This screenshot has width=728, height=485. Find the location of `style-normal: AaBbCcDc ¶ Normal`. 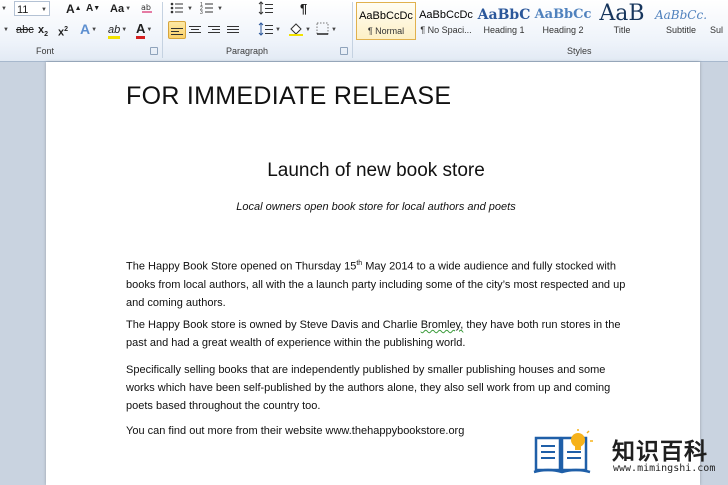

style-normal: AaBbCcDc ¶ Normal is located at coordinates (386, 21).